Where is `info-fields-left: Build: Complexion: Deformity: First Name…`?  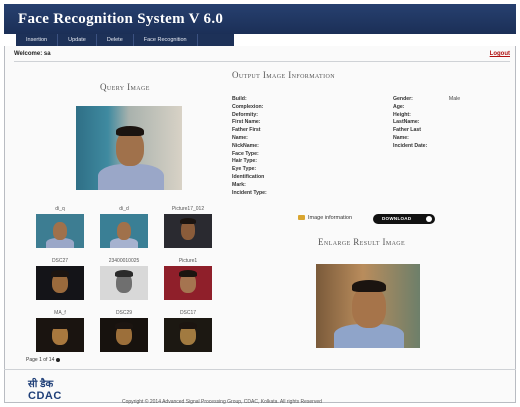
info-fields-left: Build: Complexion: Deformity: First Name… is located at coordinates (307, 146).